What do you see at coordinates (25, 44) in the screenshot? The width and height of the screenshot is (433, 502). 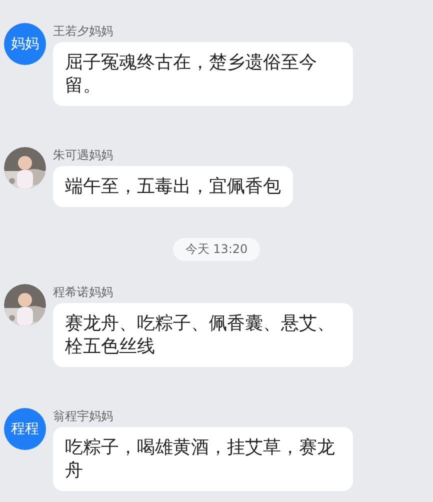 I see `avatar: 妈妈` at bounding box center [25, 44].